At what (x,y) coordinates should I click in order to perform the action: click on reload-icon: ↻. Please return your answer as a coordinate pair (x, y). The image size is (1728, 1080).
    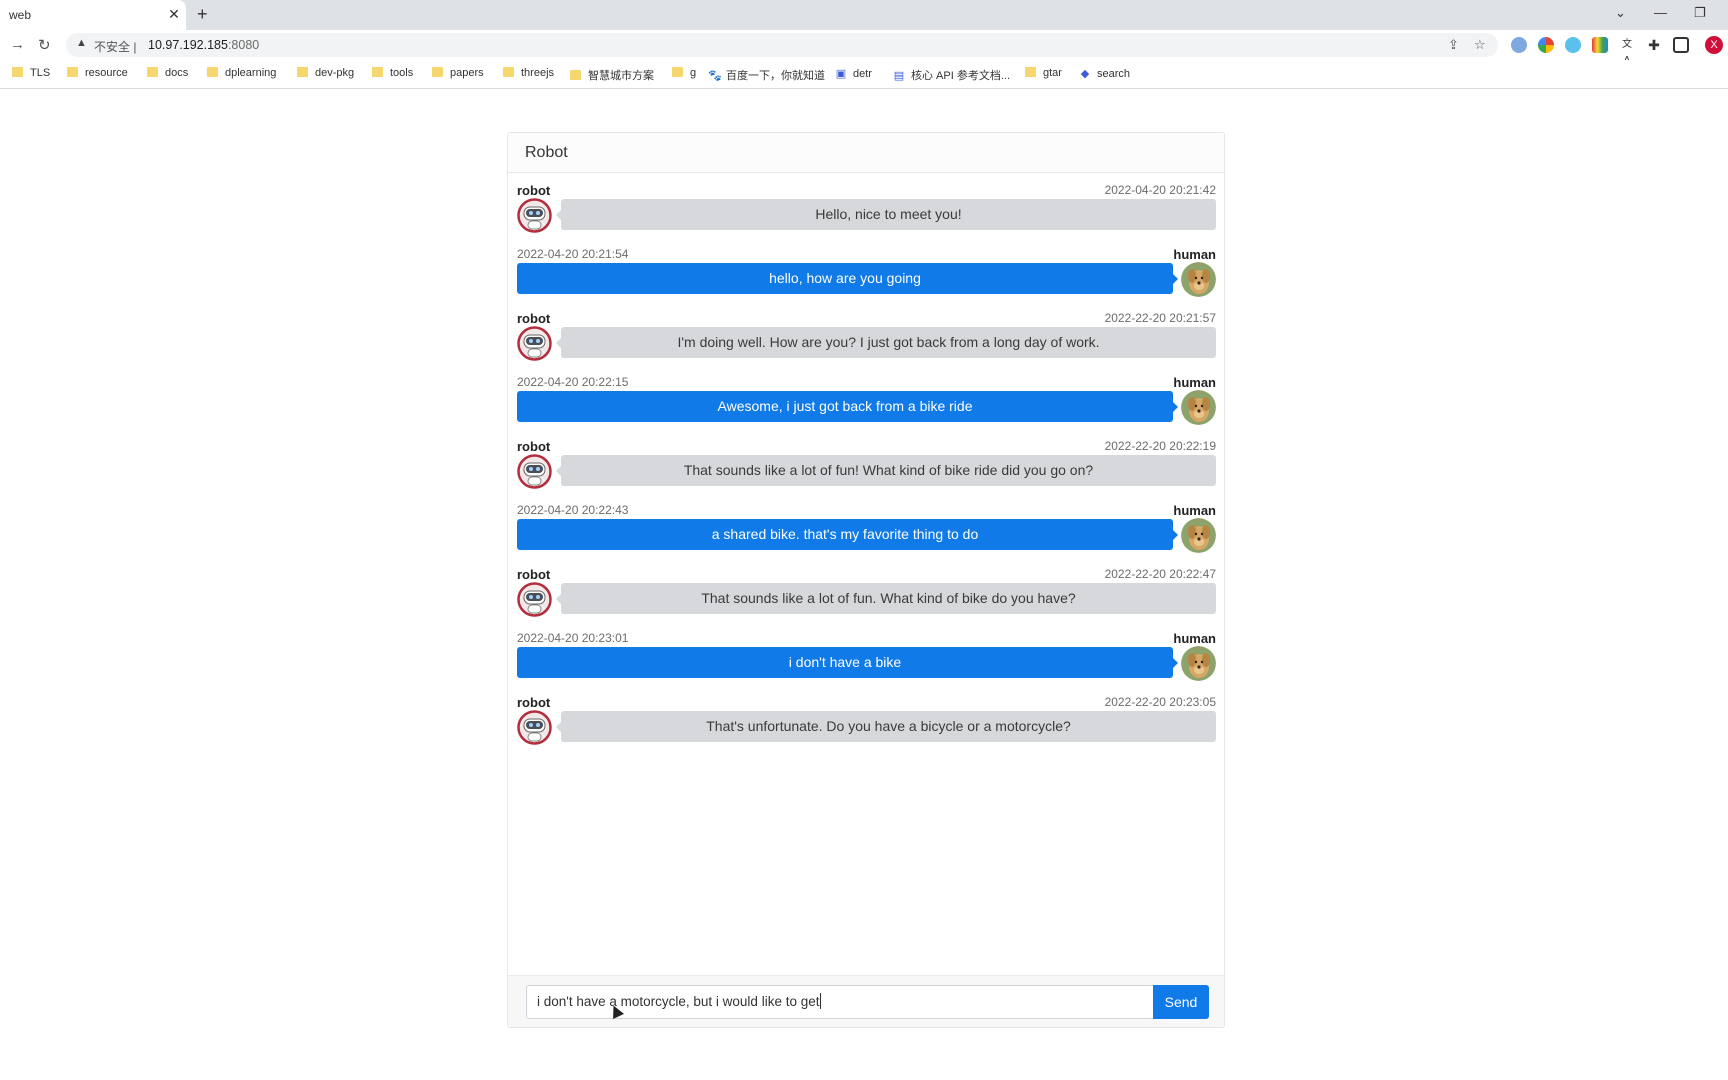
    Looking at the image, I should click on (44, 45).